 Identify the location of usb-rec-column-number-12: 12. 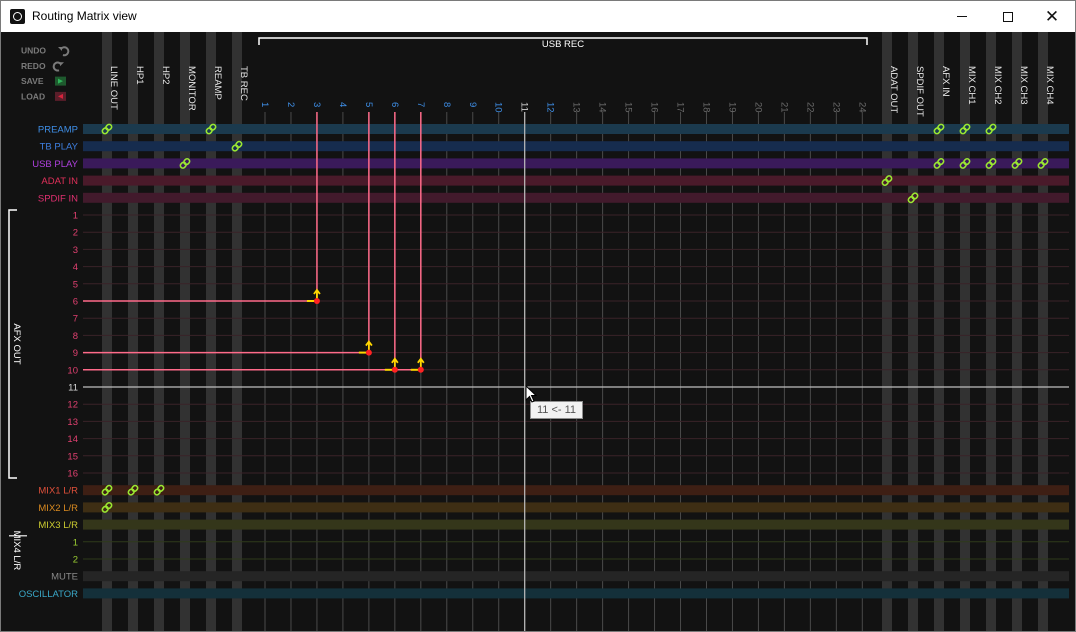
(550, 107).